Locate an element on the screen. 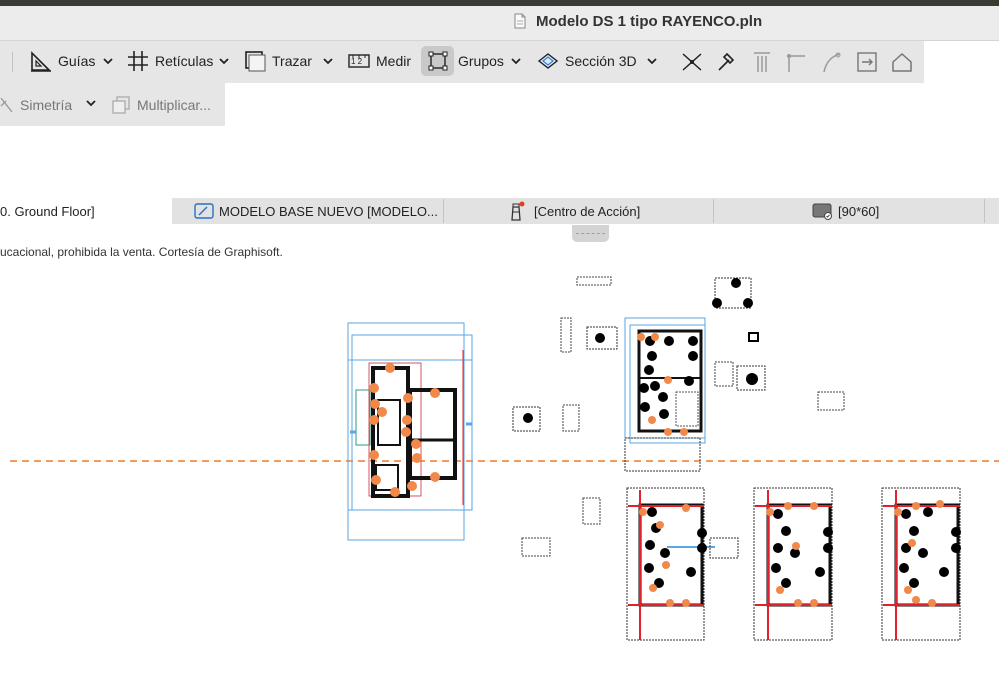  tab-ground-floor: 0. Ground Floor] is located at coordinates (86, 211).